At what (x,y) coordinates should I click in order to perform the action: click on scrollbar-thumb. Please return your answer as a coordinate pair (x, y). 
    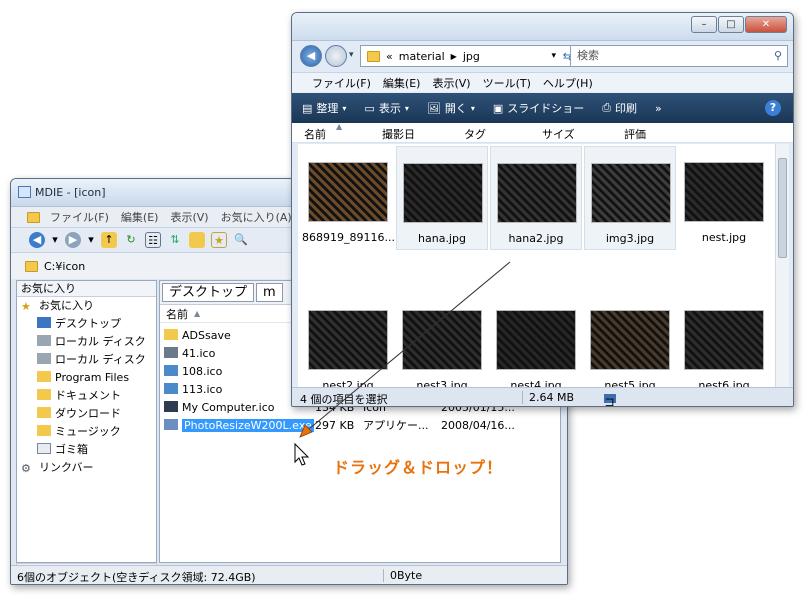
    Looking at the image, I should click on (782, 208).